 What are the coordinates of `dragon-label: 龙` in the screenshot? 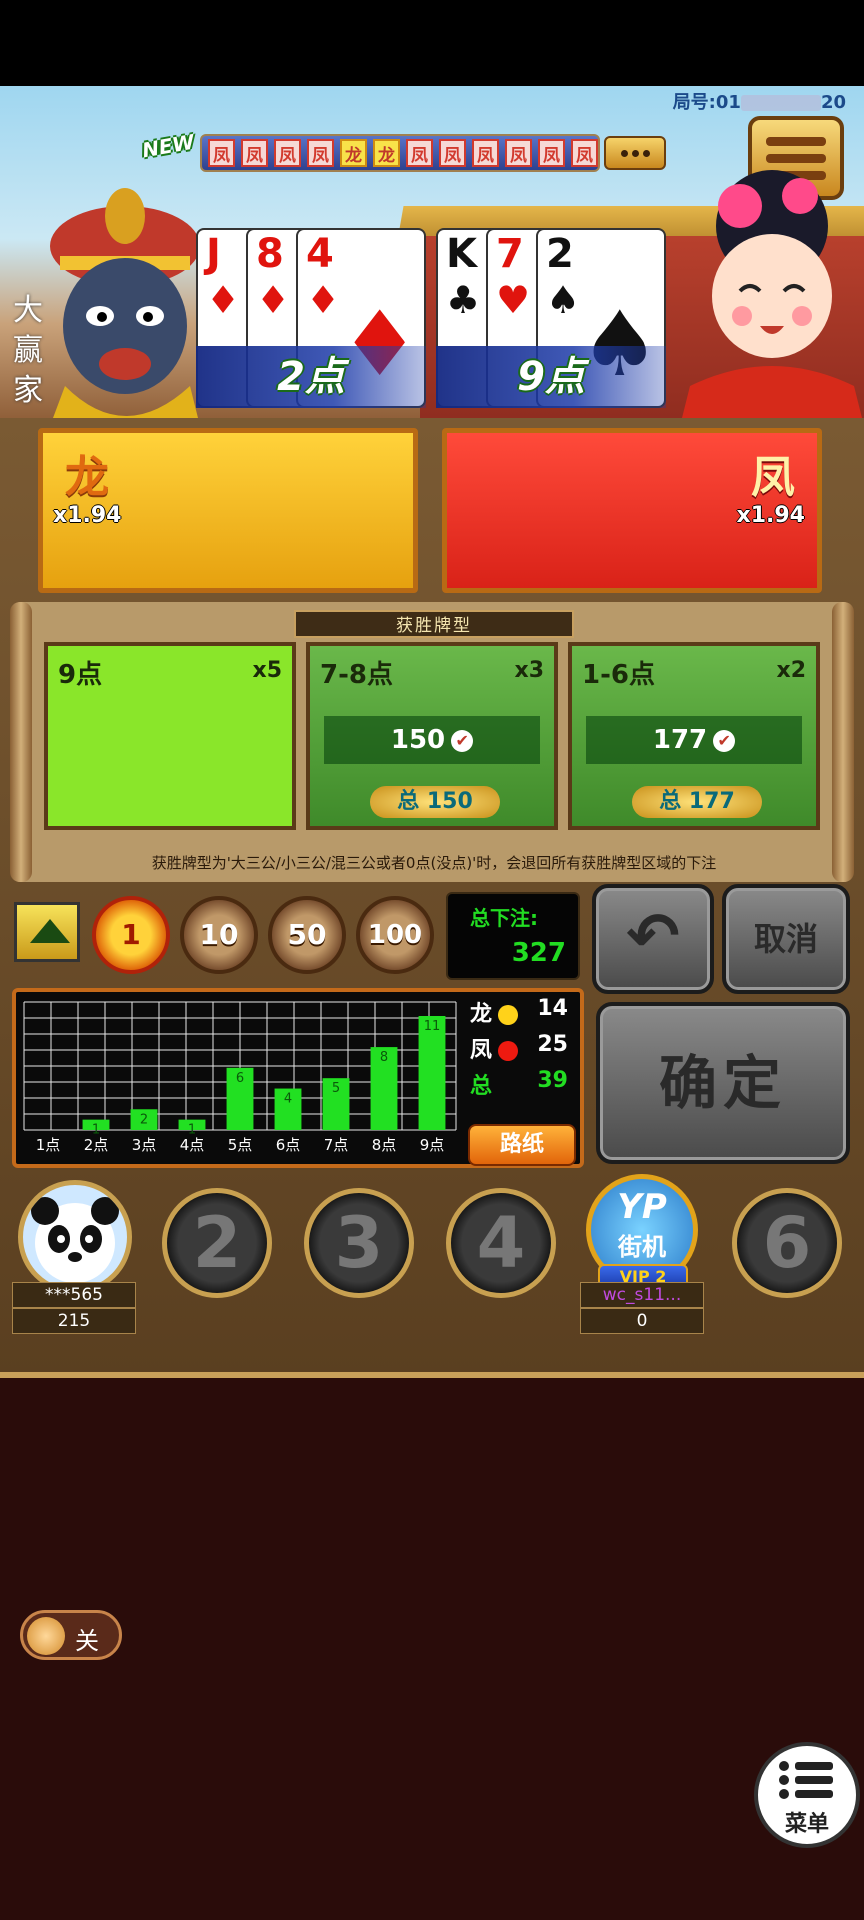 It's located at (87, 477).